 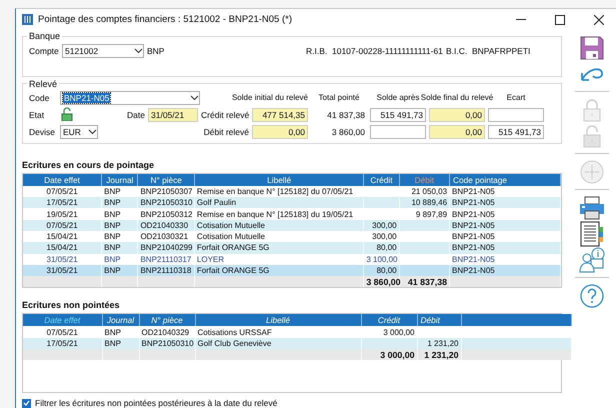 I want to click on help-icon, so click(x=592, y=296).